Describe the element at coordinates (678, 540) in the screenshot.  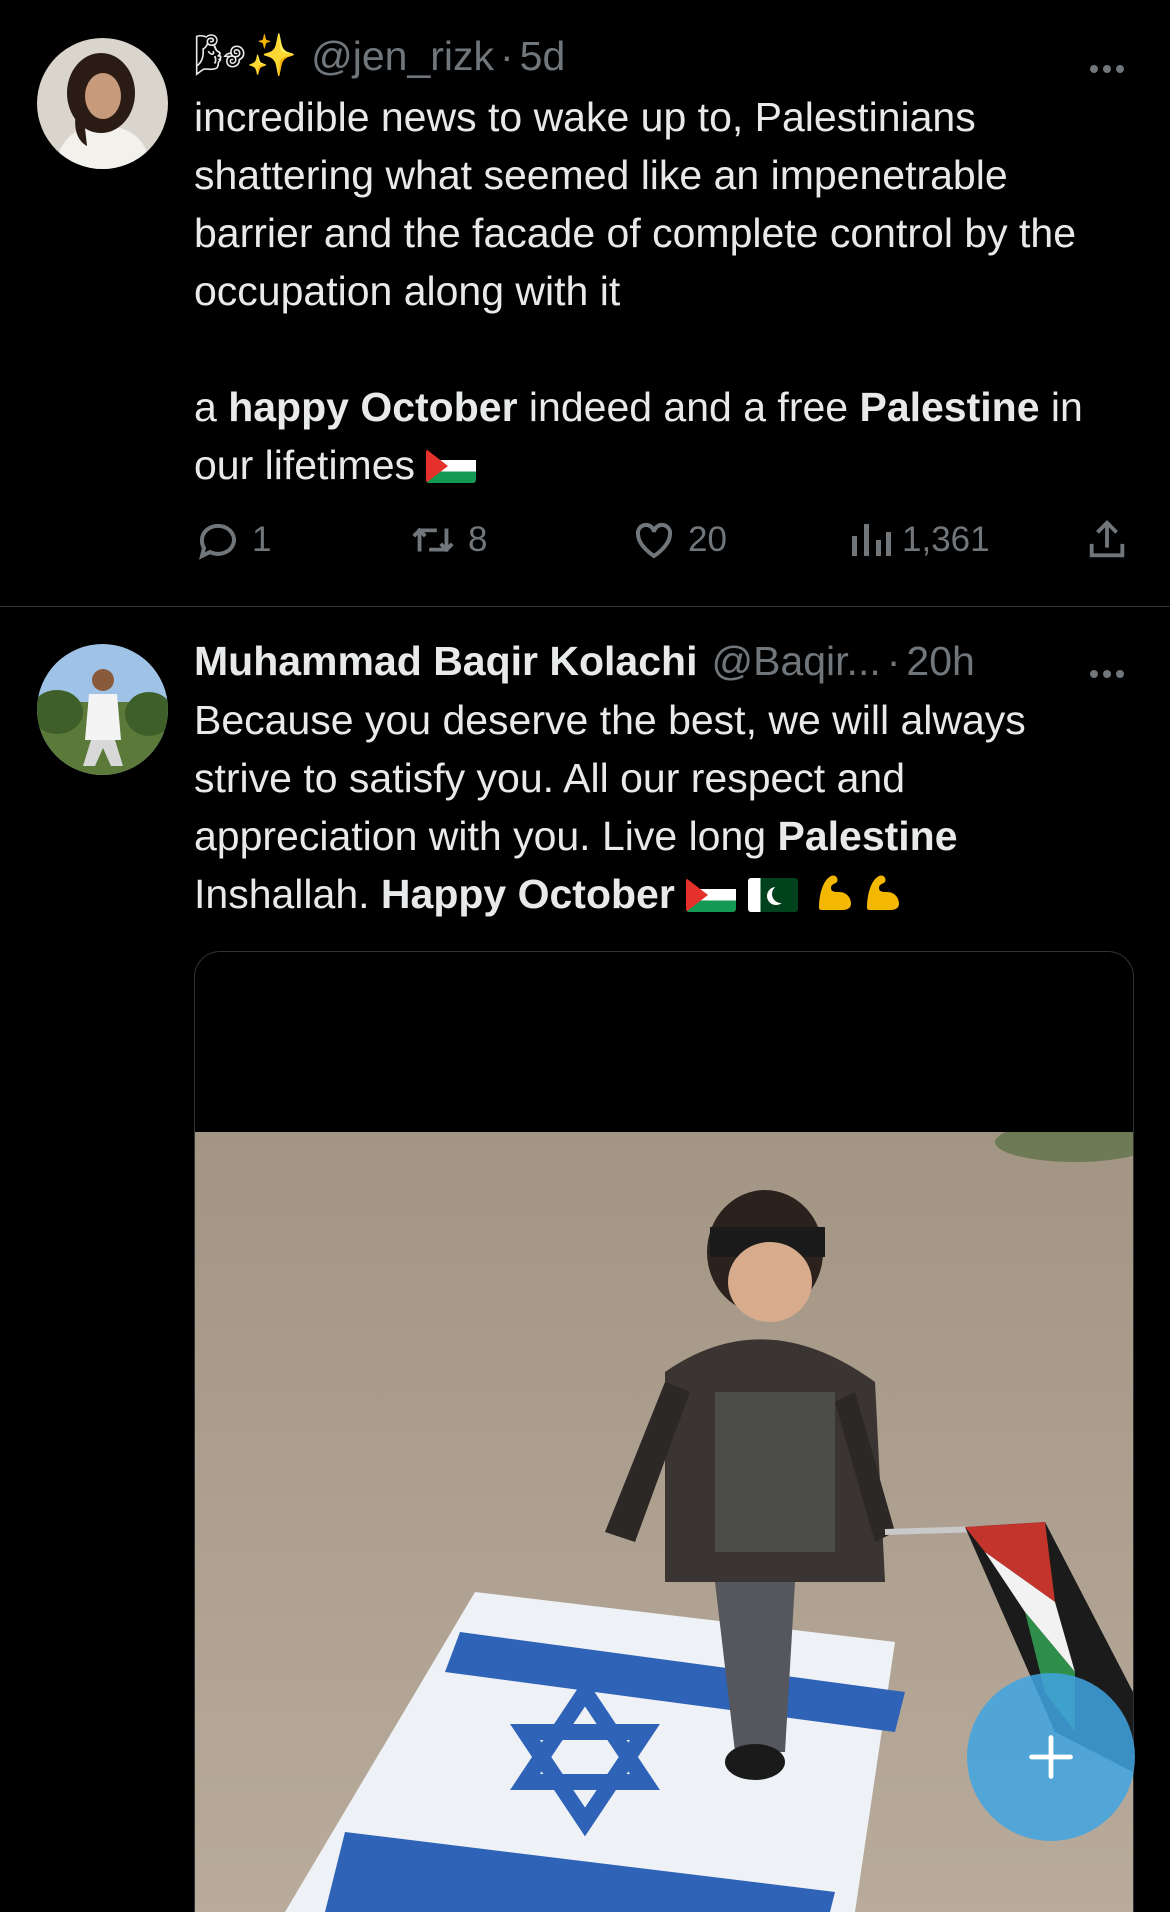
I see `like-button: 20` at that location.